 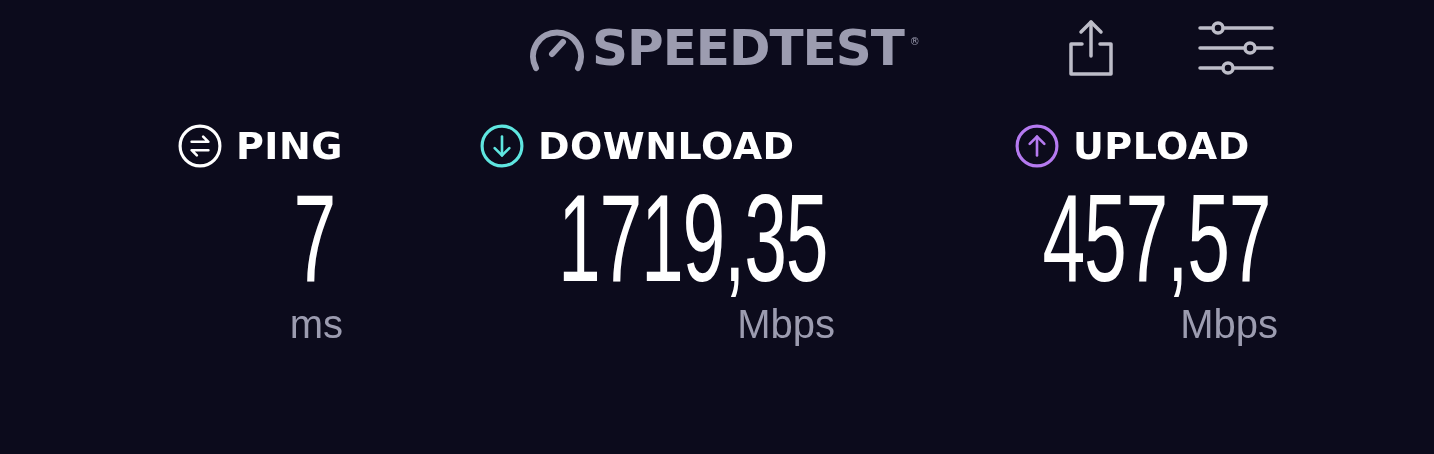 I want to click on settings-button, so click(x=1235, y=48).